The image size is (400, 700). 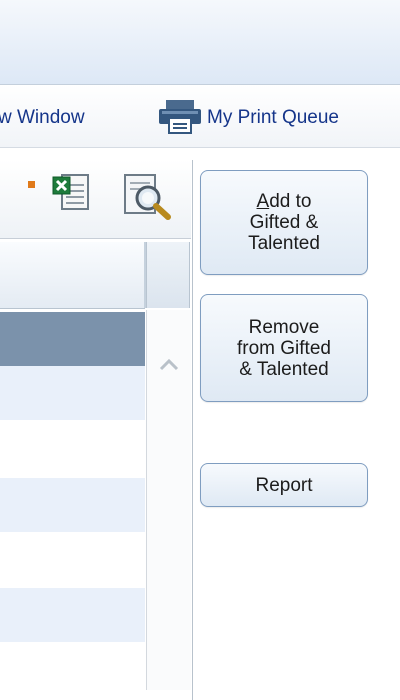 What do you see at coordinates (72, 339) in the screenshot?
I see `table-row-selected` at bounding box center [72, 339].